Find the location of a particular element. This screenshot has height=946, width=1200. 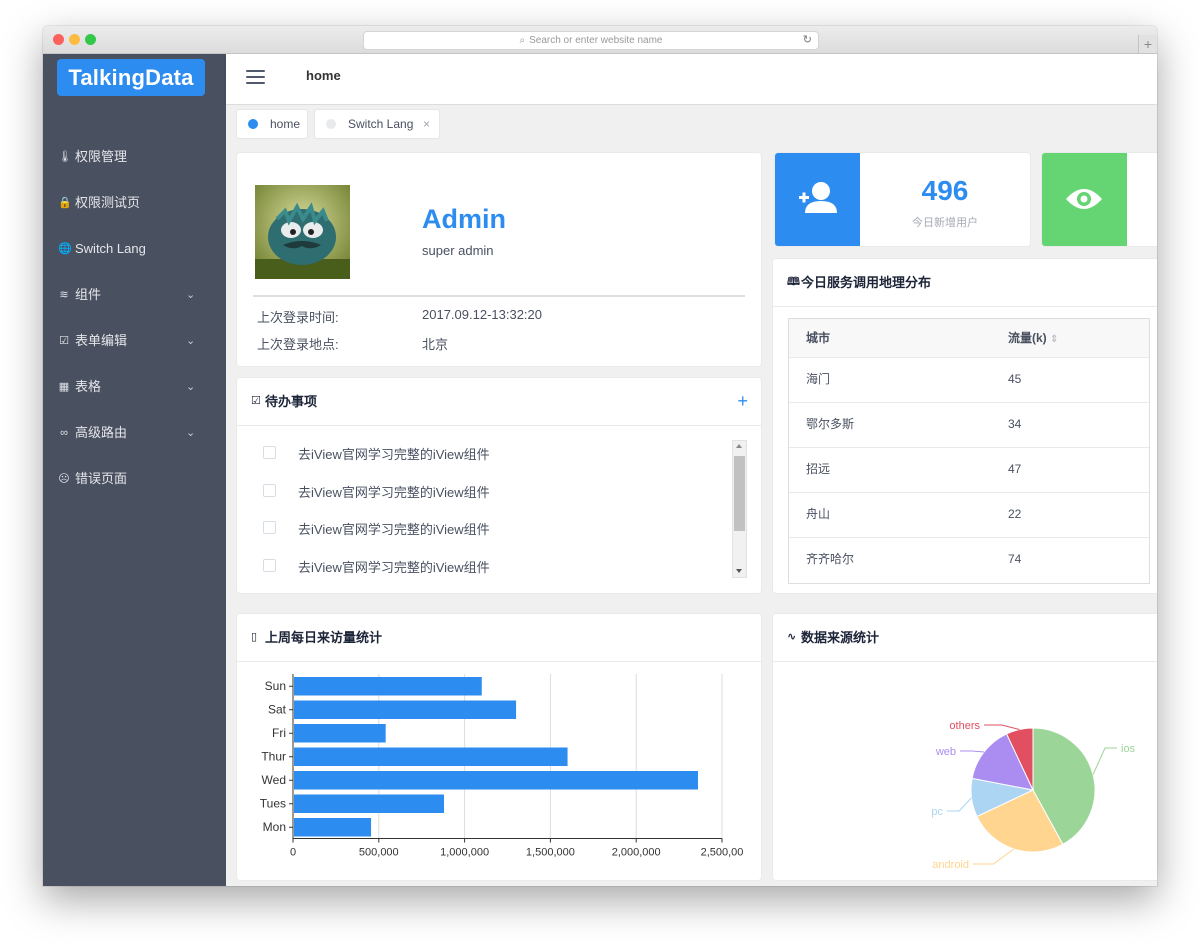

views-card is located at coordinates (1099, 199).